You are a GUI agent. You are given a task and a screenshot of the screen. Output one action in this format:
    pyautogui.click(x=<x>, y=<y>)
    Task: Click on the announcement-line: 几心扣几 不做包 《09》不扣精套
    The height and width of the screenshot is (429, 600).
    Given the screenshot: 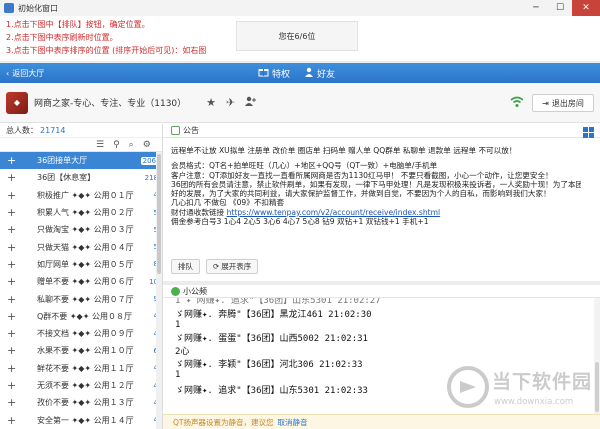 What is the action you would take?
    pyautogui.click(x=228, y=203)
    